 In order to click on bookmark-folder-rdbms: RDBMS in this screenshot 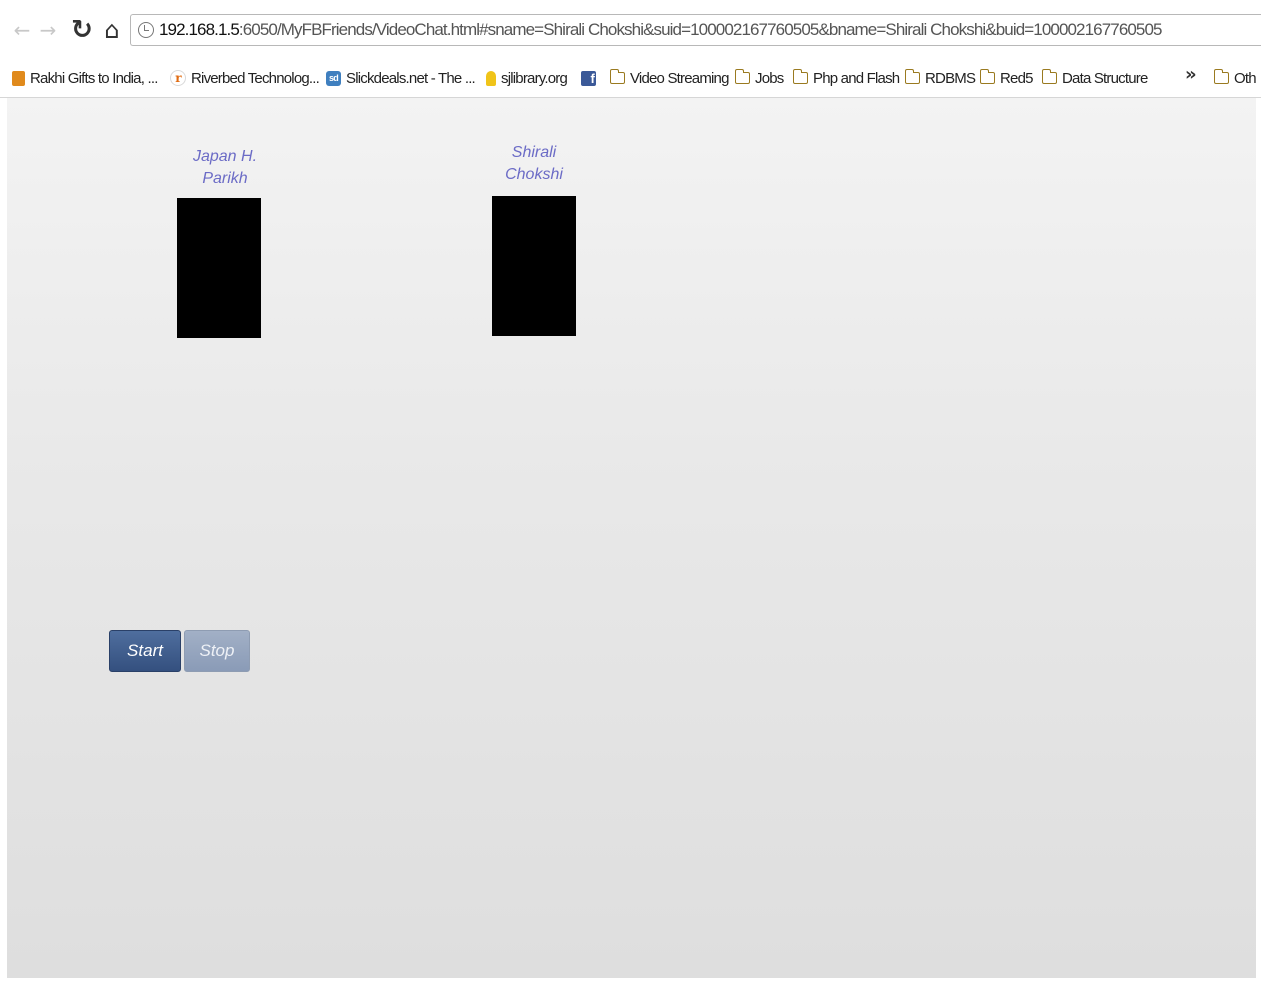, I will do `click(940, 79)`.